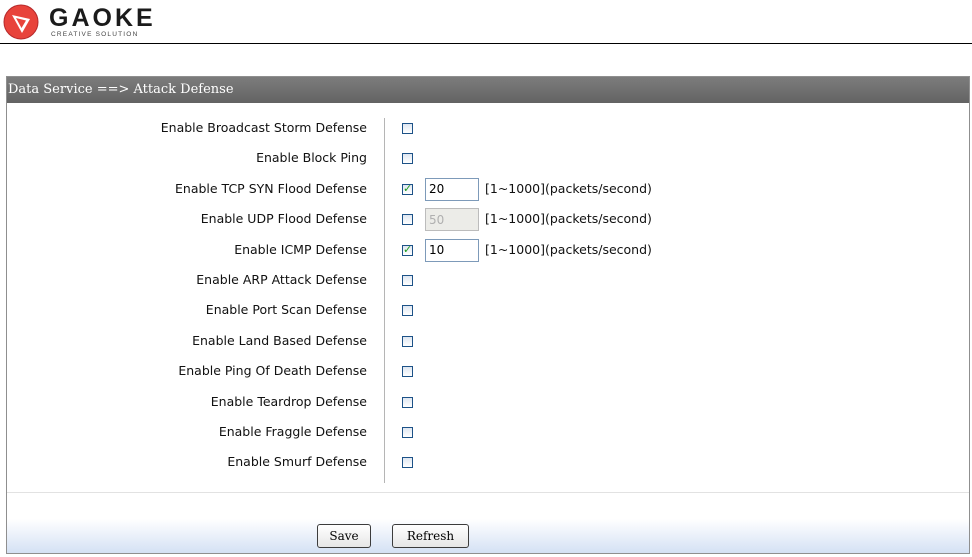 The image size is (972, 557). What do you see at coordinates (292, 431) in the screenshot?
I see `defense-label: Enable Fraggle Defense` at bounding box center [292, 431].